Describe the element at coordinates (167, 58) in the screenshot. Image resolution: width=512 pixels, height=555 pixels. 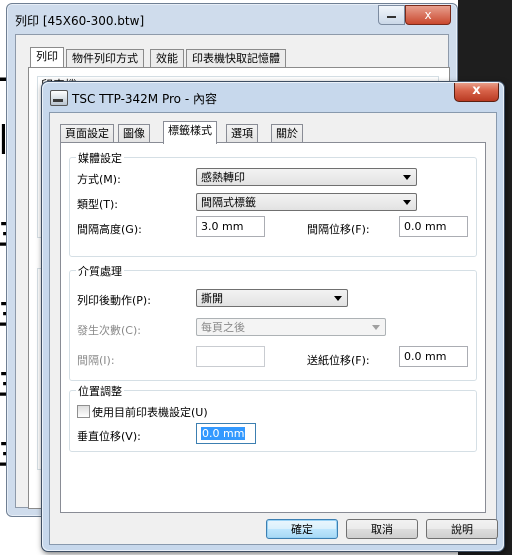
I see `tab-performance: 效能` at that location.